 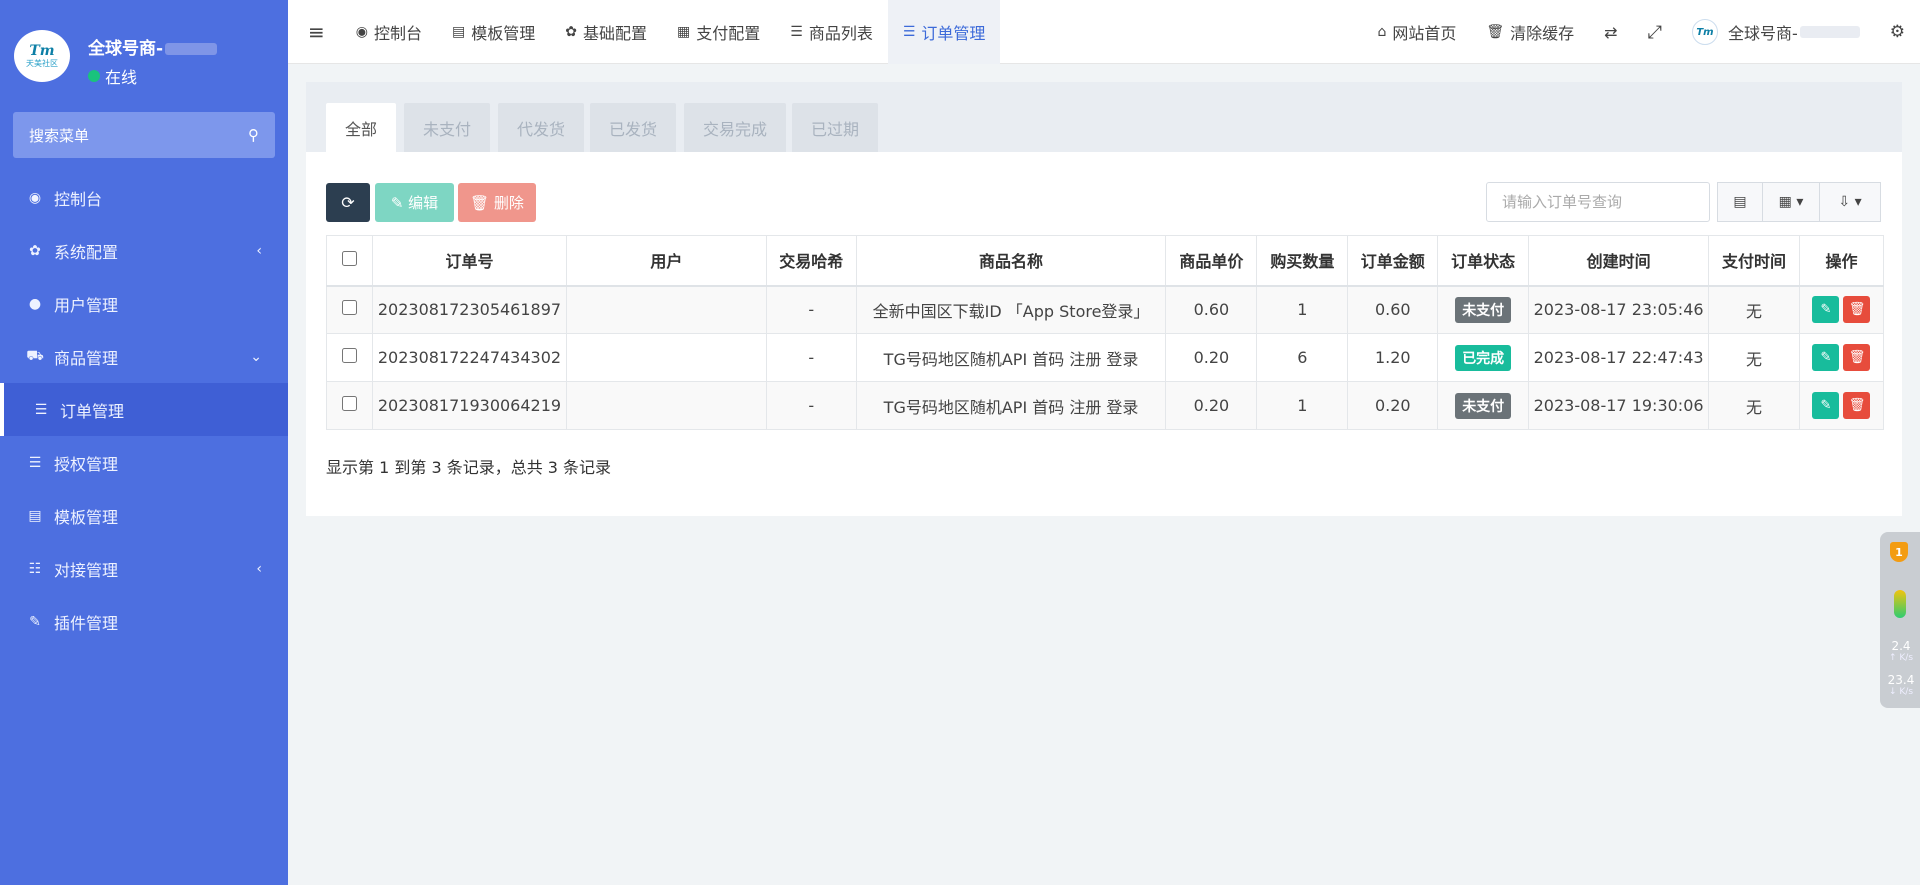 What do you see at coordinates (361, 127) in the screenshot?
I see `tab-all: 全部` at bounding box center [361, 127].